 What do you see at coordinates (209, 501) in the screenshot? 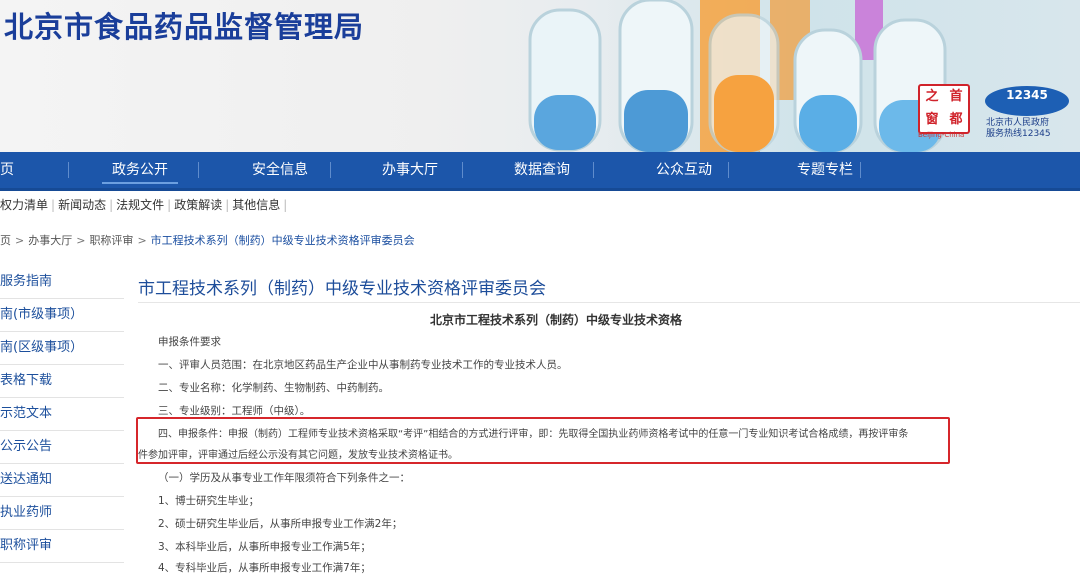
I see `paragraph-item-1: 1、博士研究生毕业；` at bounding box center [209, 501].